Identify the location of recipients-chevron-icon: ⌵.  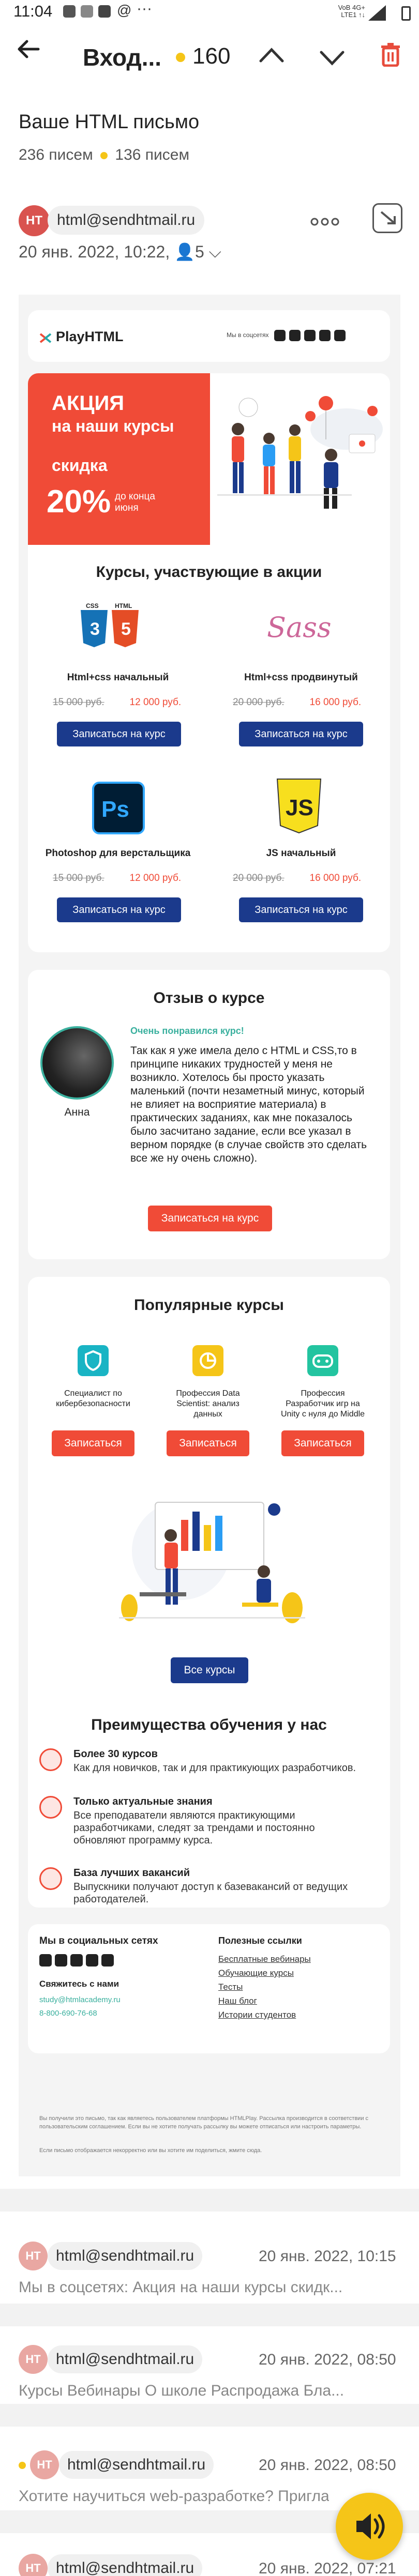
(215, 251).